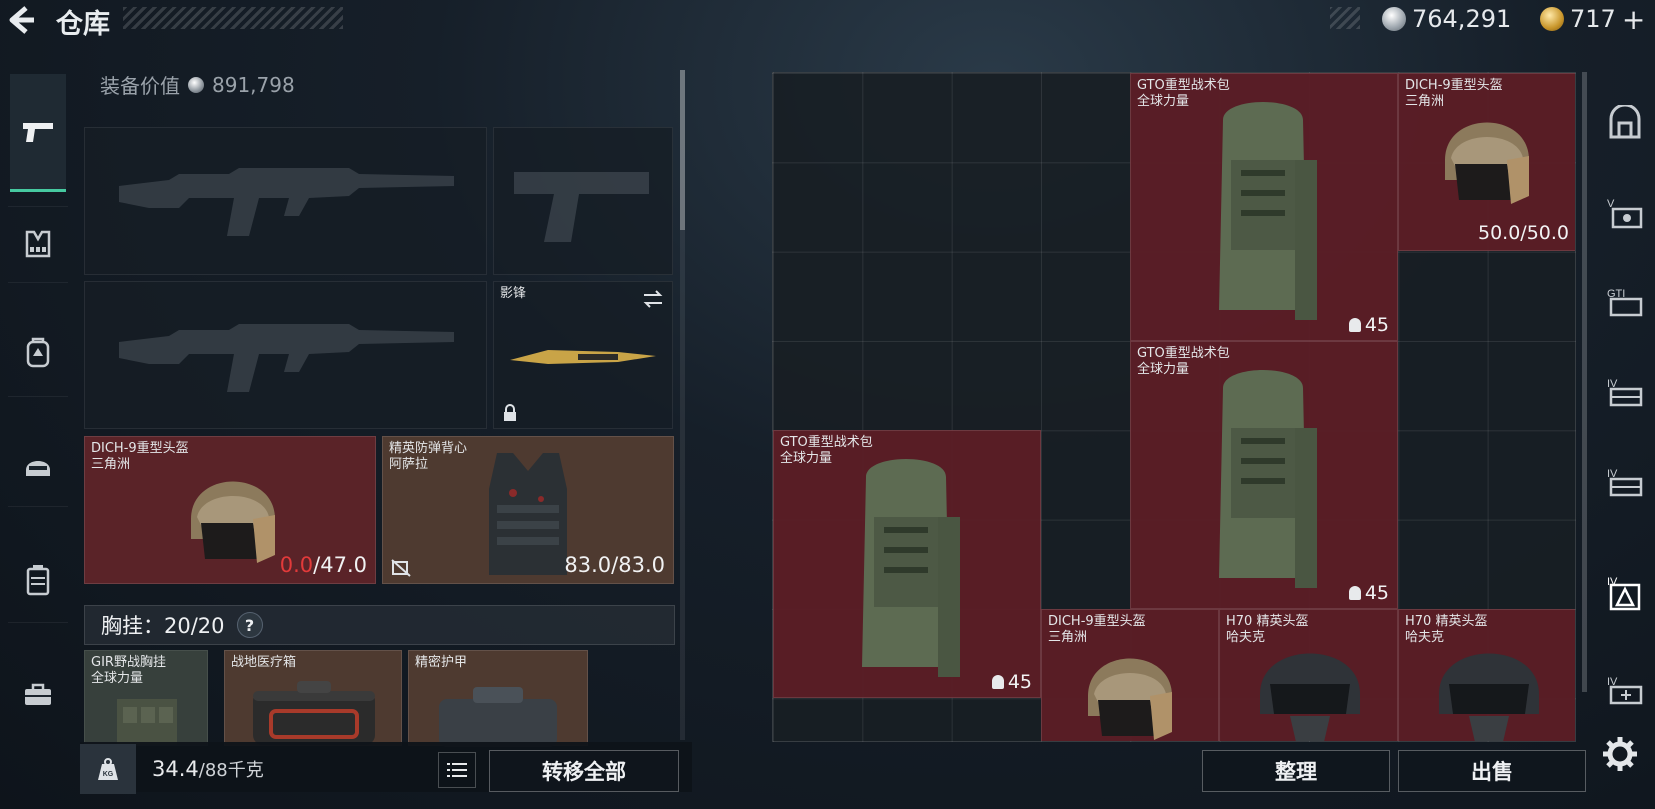  Describe the element at coordinates (249, 625) in the screenshot. I see `help-button: ?` at that location.